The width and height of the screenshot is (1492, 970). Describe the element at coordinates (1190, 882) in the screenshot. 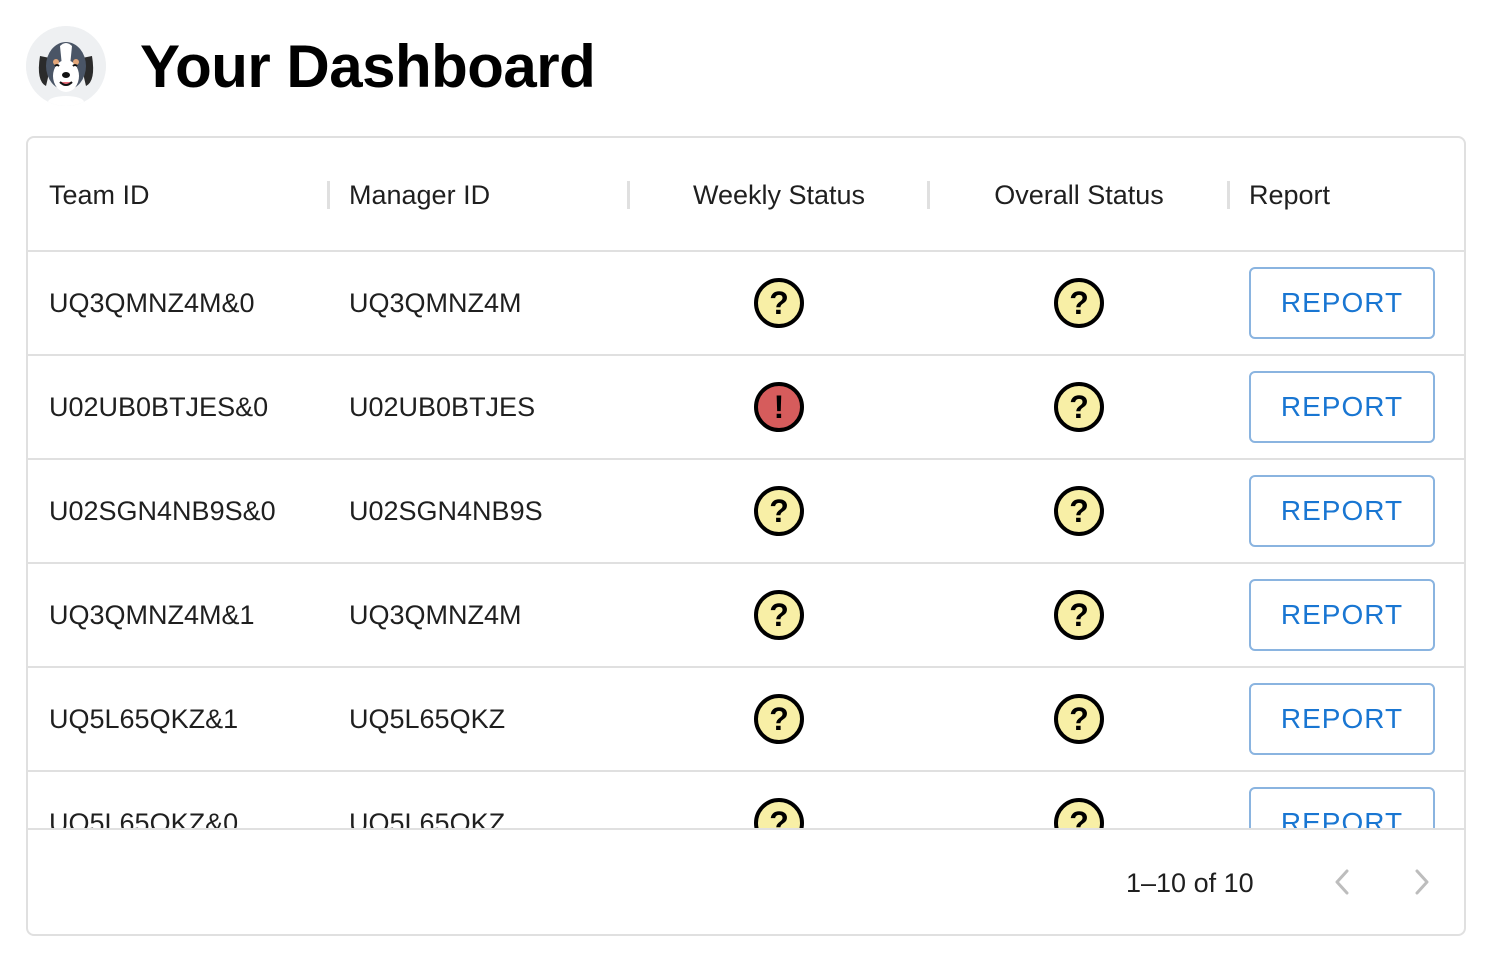

I see `pagination-range-label: 1–10 of 10` at that location.